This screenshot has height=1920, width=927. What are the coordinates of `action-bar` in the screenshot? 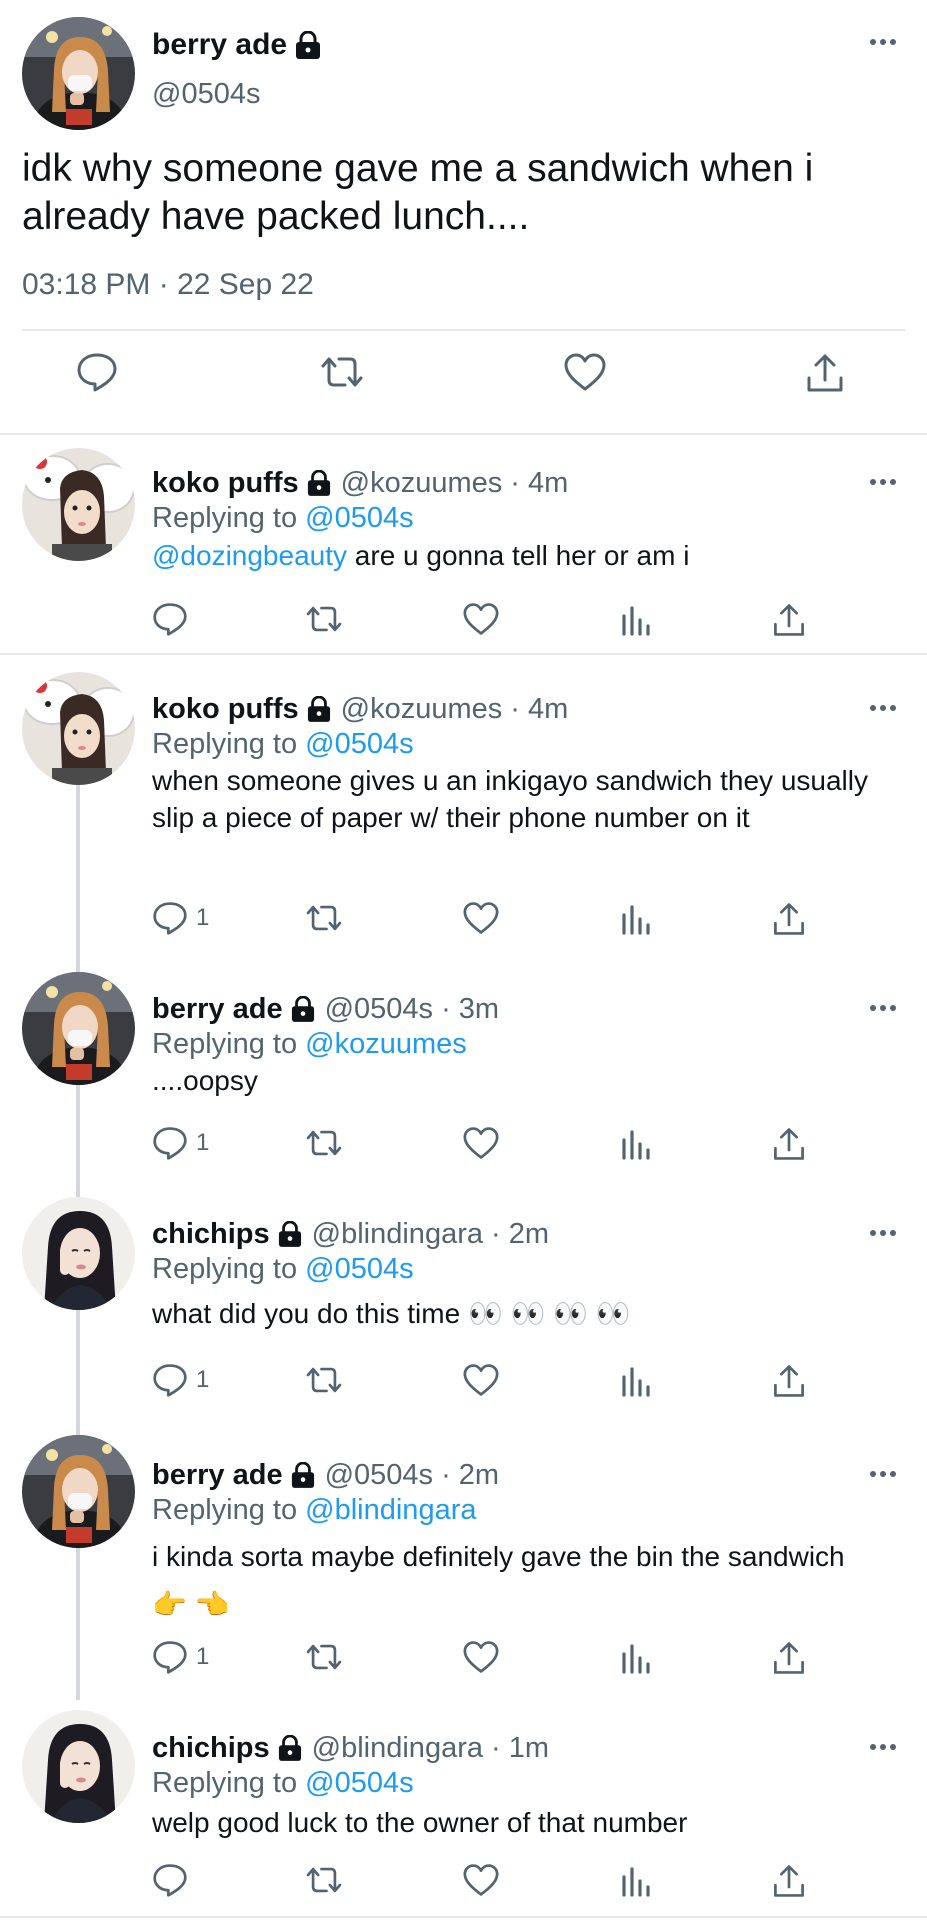 It's located at (463, 382).